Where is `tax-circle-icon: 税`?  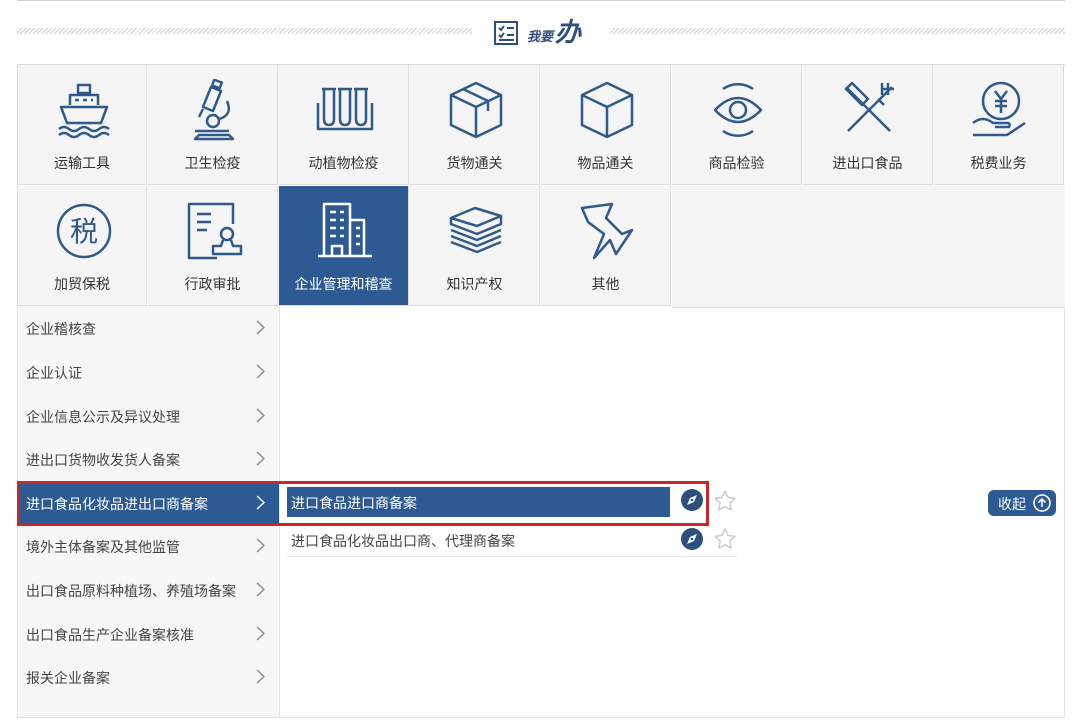 tax-circle-icon: 税 is located at coordinates (84, 231).